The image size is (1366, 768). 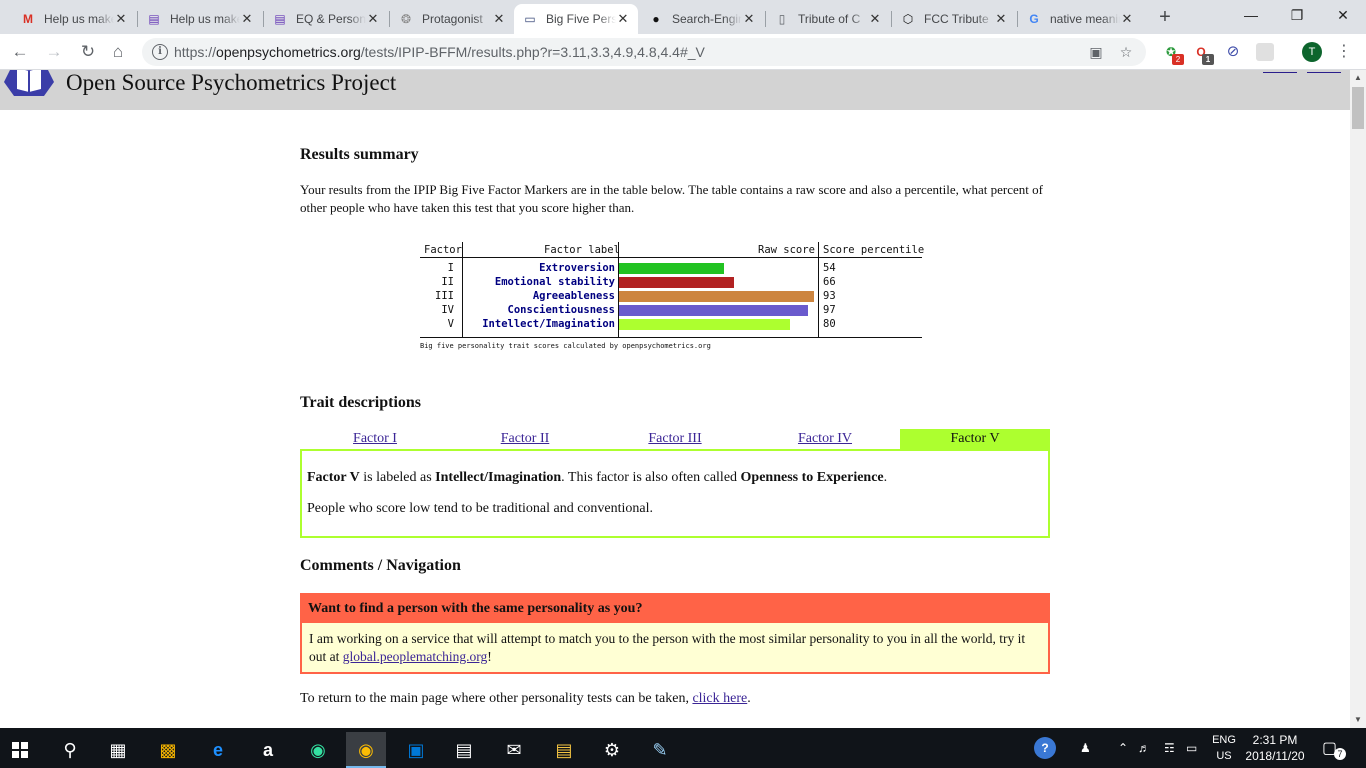 I want to click on edge-icon: e, so click(x=218, y=750).